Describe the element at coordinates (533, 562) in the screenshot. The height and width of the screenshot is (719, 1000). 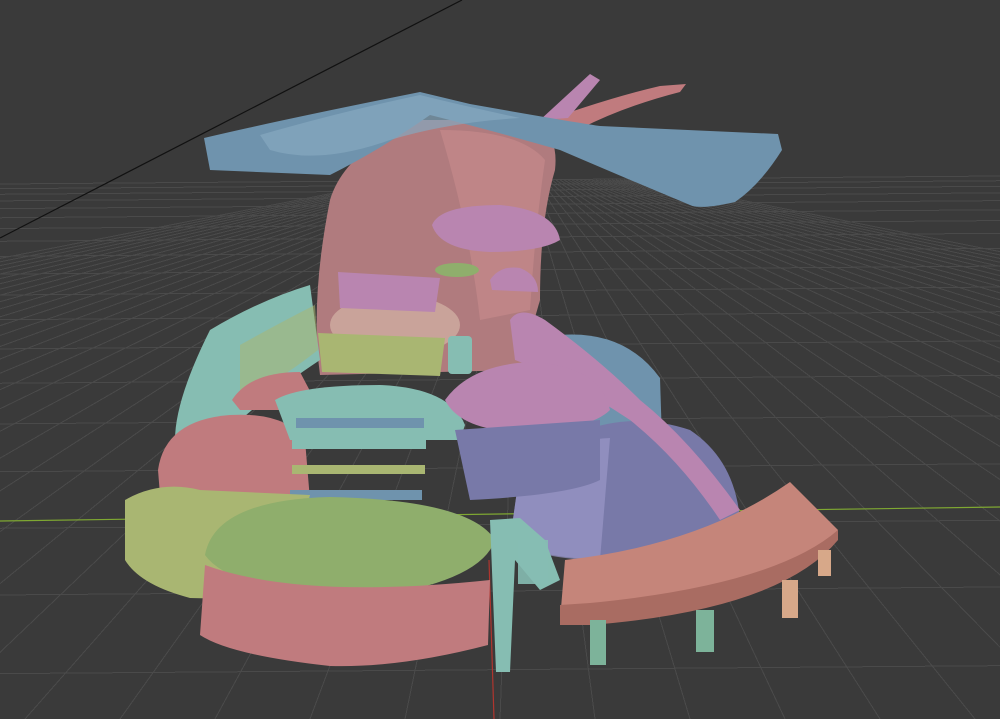
I see `teal-stair-step` at that location.